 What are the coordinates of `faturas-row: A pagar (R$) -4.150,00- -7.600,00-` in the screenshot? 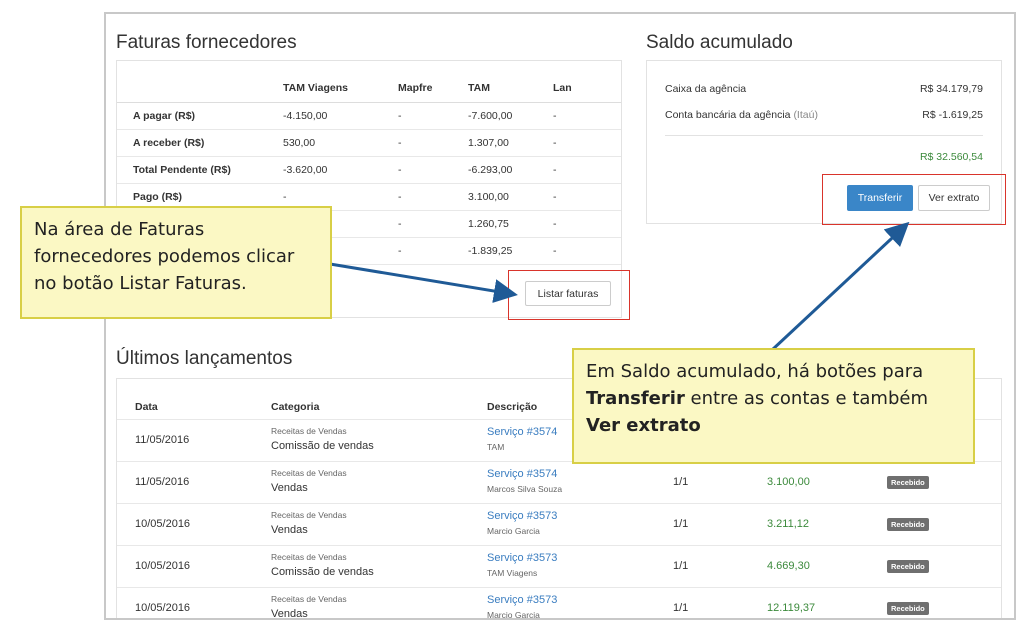 It's located at (369, 116).